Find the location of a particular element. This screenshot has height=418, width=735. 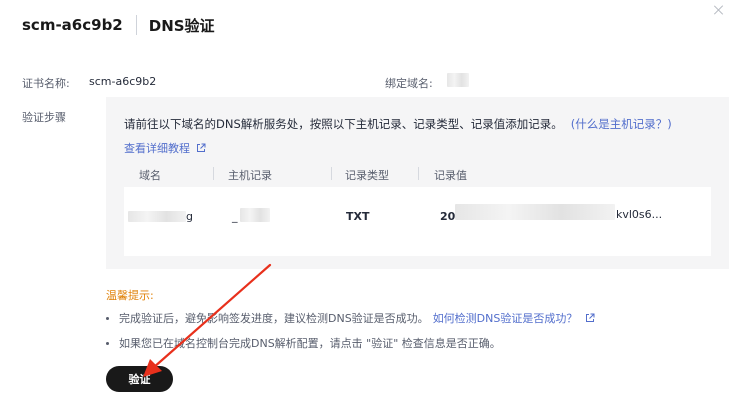

tip1-text: 完成验证后，避免影响签发进度，建议检测DNS验证是否成功。 is located at coordinates (274, 318).